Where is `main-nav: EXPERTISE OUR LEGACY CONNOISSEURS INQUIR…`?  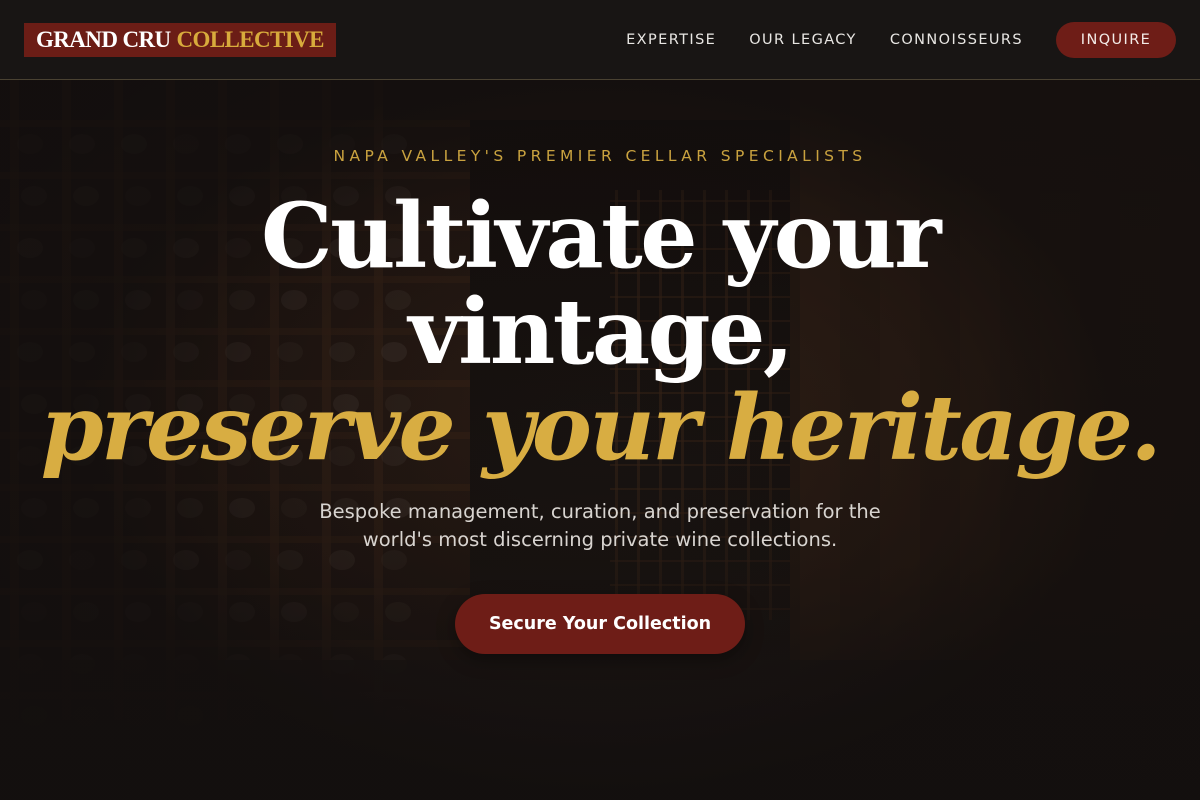 main-nav: EXPERTISE OUR LEGACY CONNOISSEURS INQUIR… is located at coordinates (901, 40).